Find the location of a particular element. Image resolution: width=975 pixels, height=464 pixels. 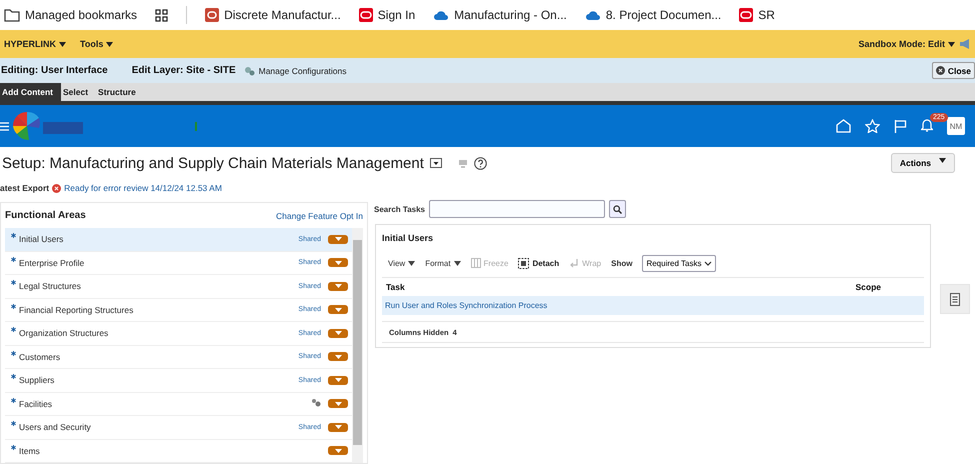

menu-item: HYPERLINK is located at coordinates (30, 44).